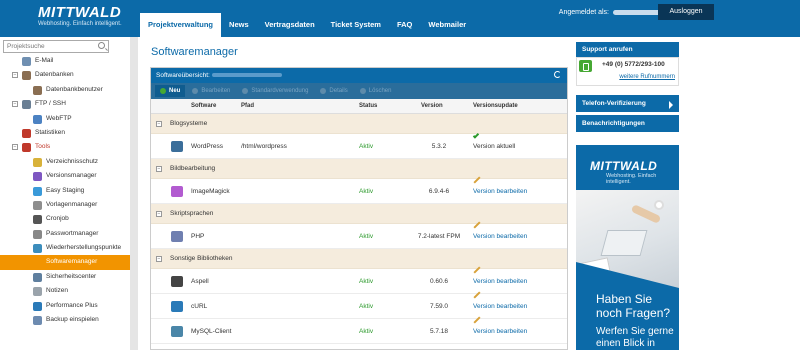 The height and width of the screenshot is (350, 800). What do you see at coordinates (183, 75) in the screenshot?
I see `panel-title: Softwareübersicht:` at bounding box center [183, 75].